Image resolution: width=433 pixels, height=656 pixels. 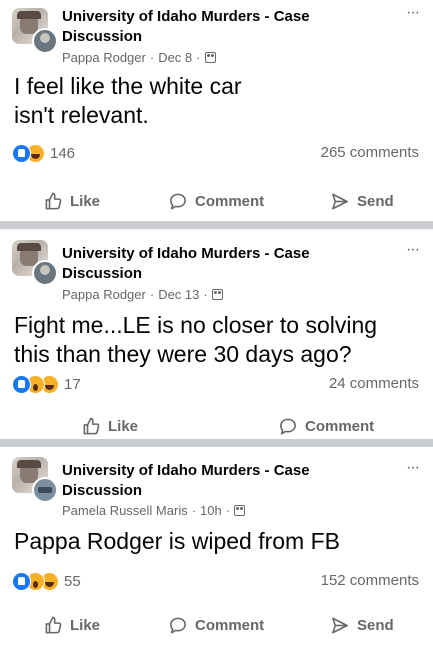 I want to click on reaction-count: 17, so click(x=72, y=384).